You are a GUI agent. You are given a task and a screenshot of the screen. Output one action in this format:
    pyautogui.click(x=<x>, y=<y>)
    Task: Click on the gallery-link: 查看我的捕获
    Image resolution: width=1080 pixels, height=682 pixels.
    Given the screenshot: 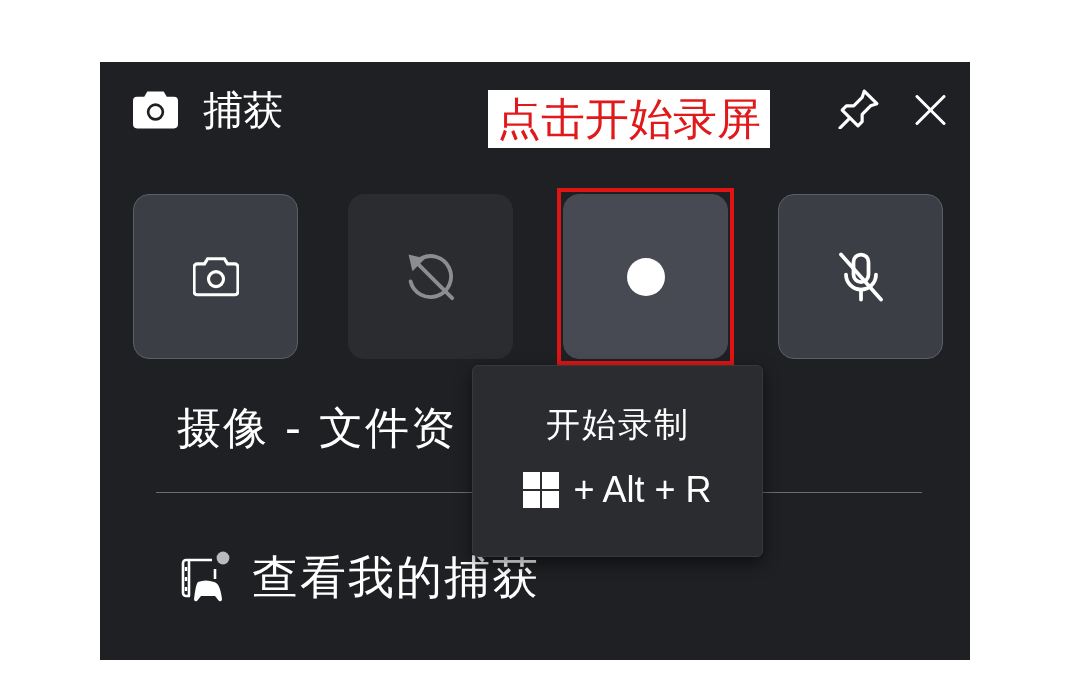 What is the action you would take?
    pyautogui.click(x=360, y=577)
    